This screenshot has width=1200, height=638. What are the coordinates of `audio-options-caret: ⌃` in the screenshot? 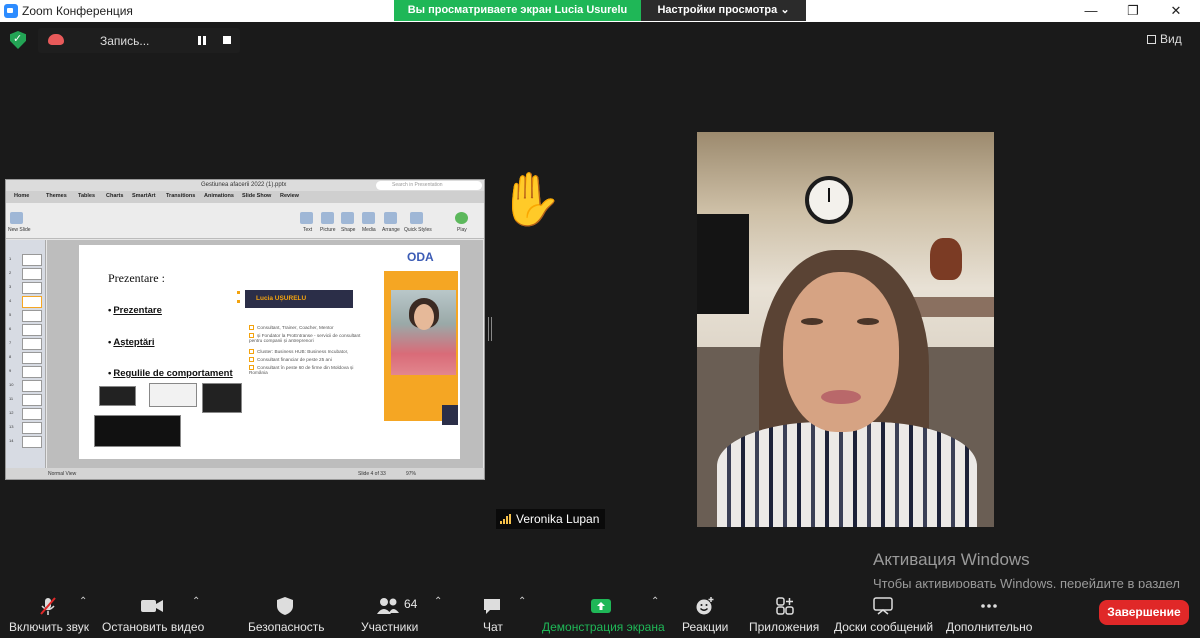 It's located at (84, 601).